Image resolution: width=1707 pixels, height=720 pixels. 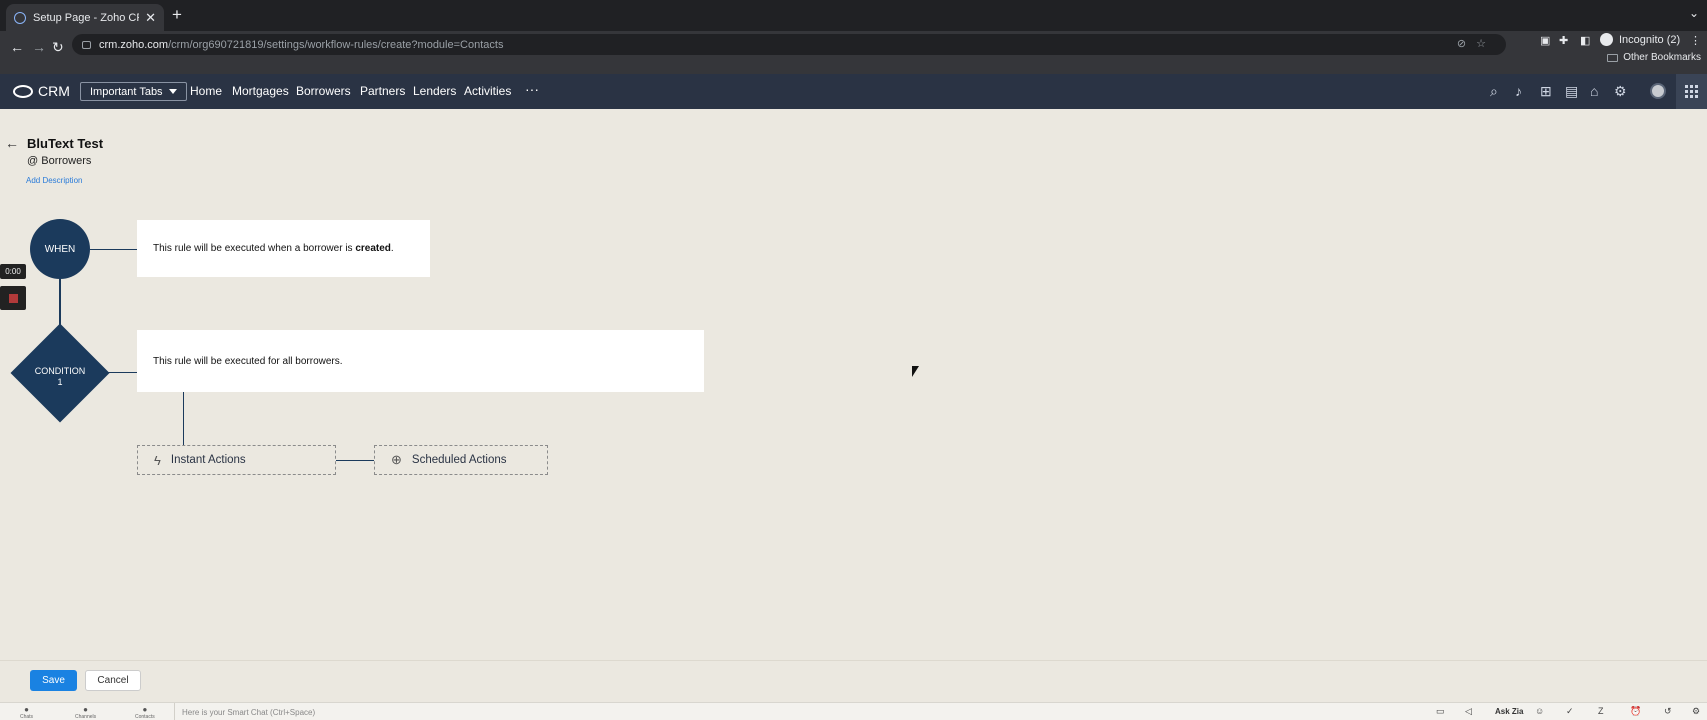 I want to click on smart-chat-input: Here is your Smart Chat (Ctrl+Space), so click(x=244, y=711).